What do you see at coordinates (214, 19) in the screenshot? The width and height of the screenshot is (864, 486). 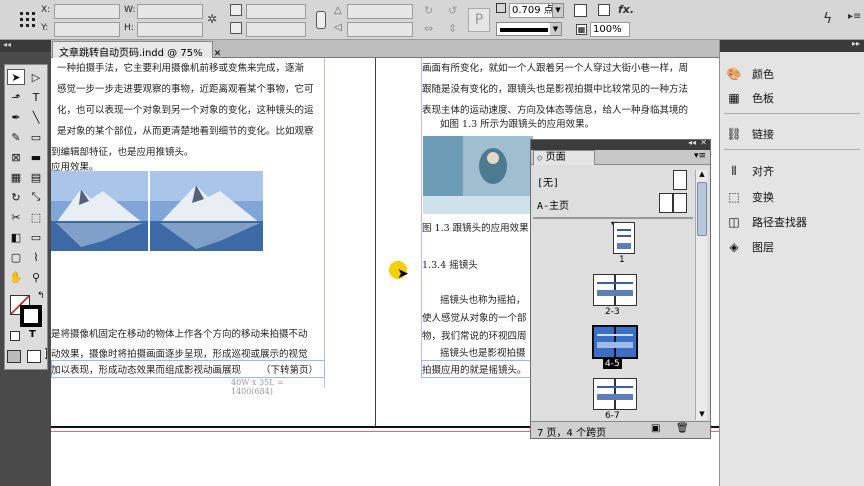 I see `constrain-proportions-icon: ✲` at bounding box center [214, 19].